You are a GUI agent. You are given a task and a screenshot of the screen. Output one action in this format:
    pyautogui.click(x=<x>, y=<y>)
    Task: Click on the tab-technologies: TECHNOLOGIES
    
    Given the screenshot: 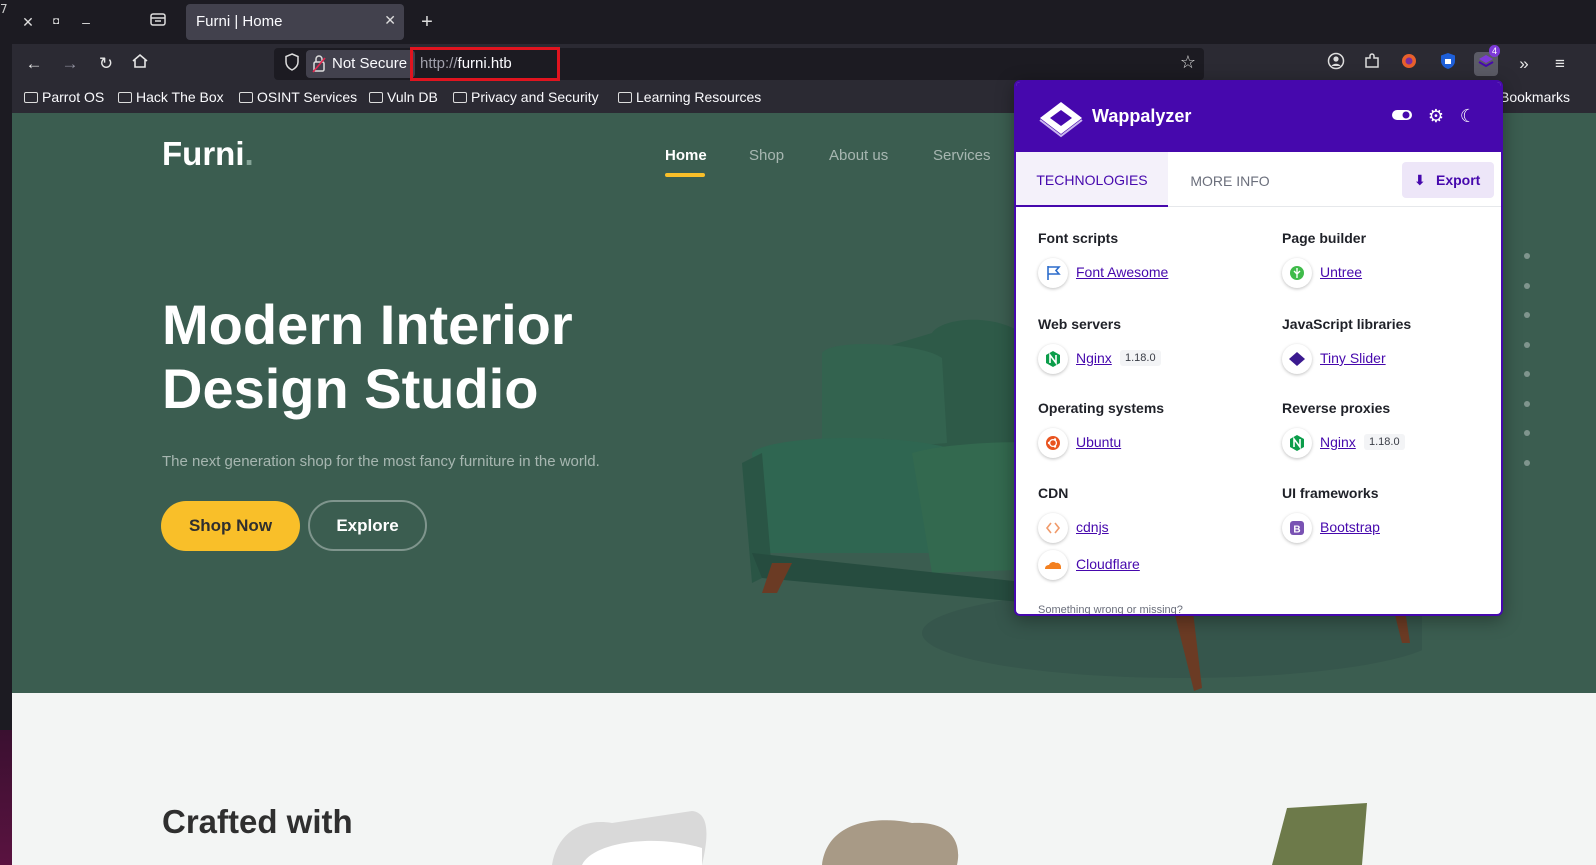 What is the action you would take?
    pyautogui.click(x=1092, y=179)
    